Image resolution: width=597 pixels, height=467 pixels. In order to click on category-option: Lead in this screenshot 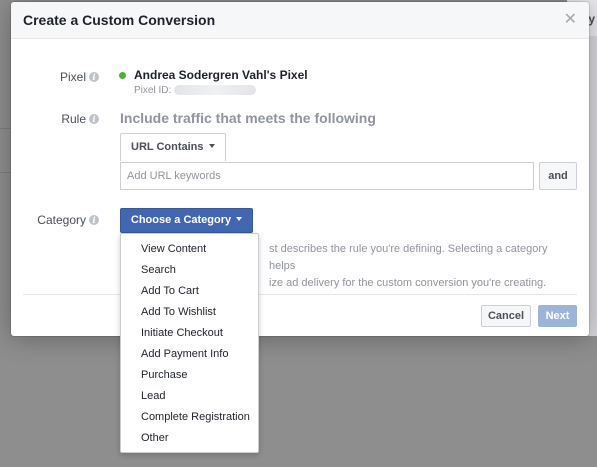, I will do `click(189, 396)`.